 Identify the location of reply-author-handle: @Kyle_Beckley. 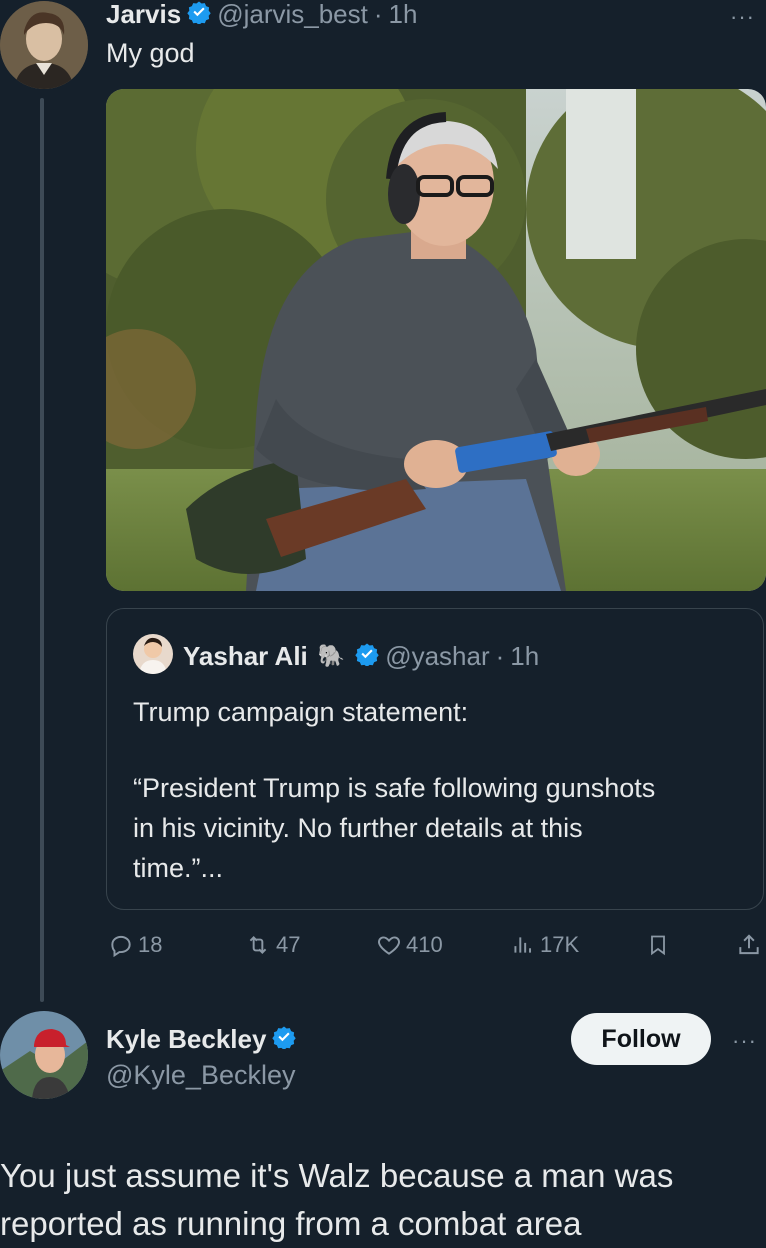
(201, 1075).